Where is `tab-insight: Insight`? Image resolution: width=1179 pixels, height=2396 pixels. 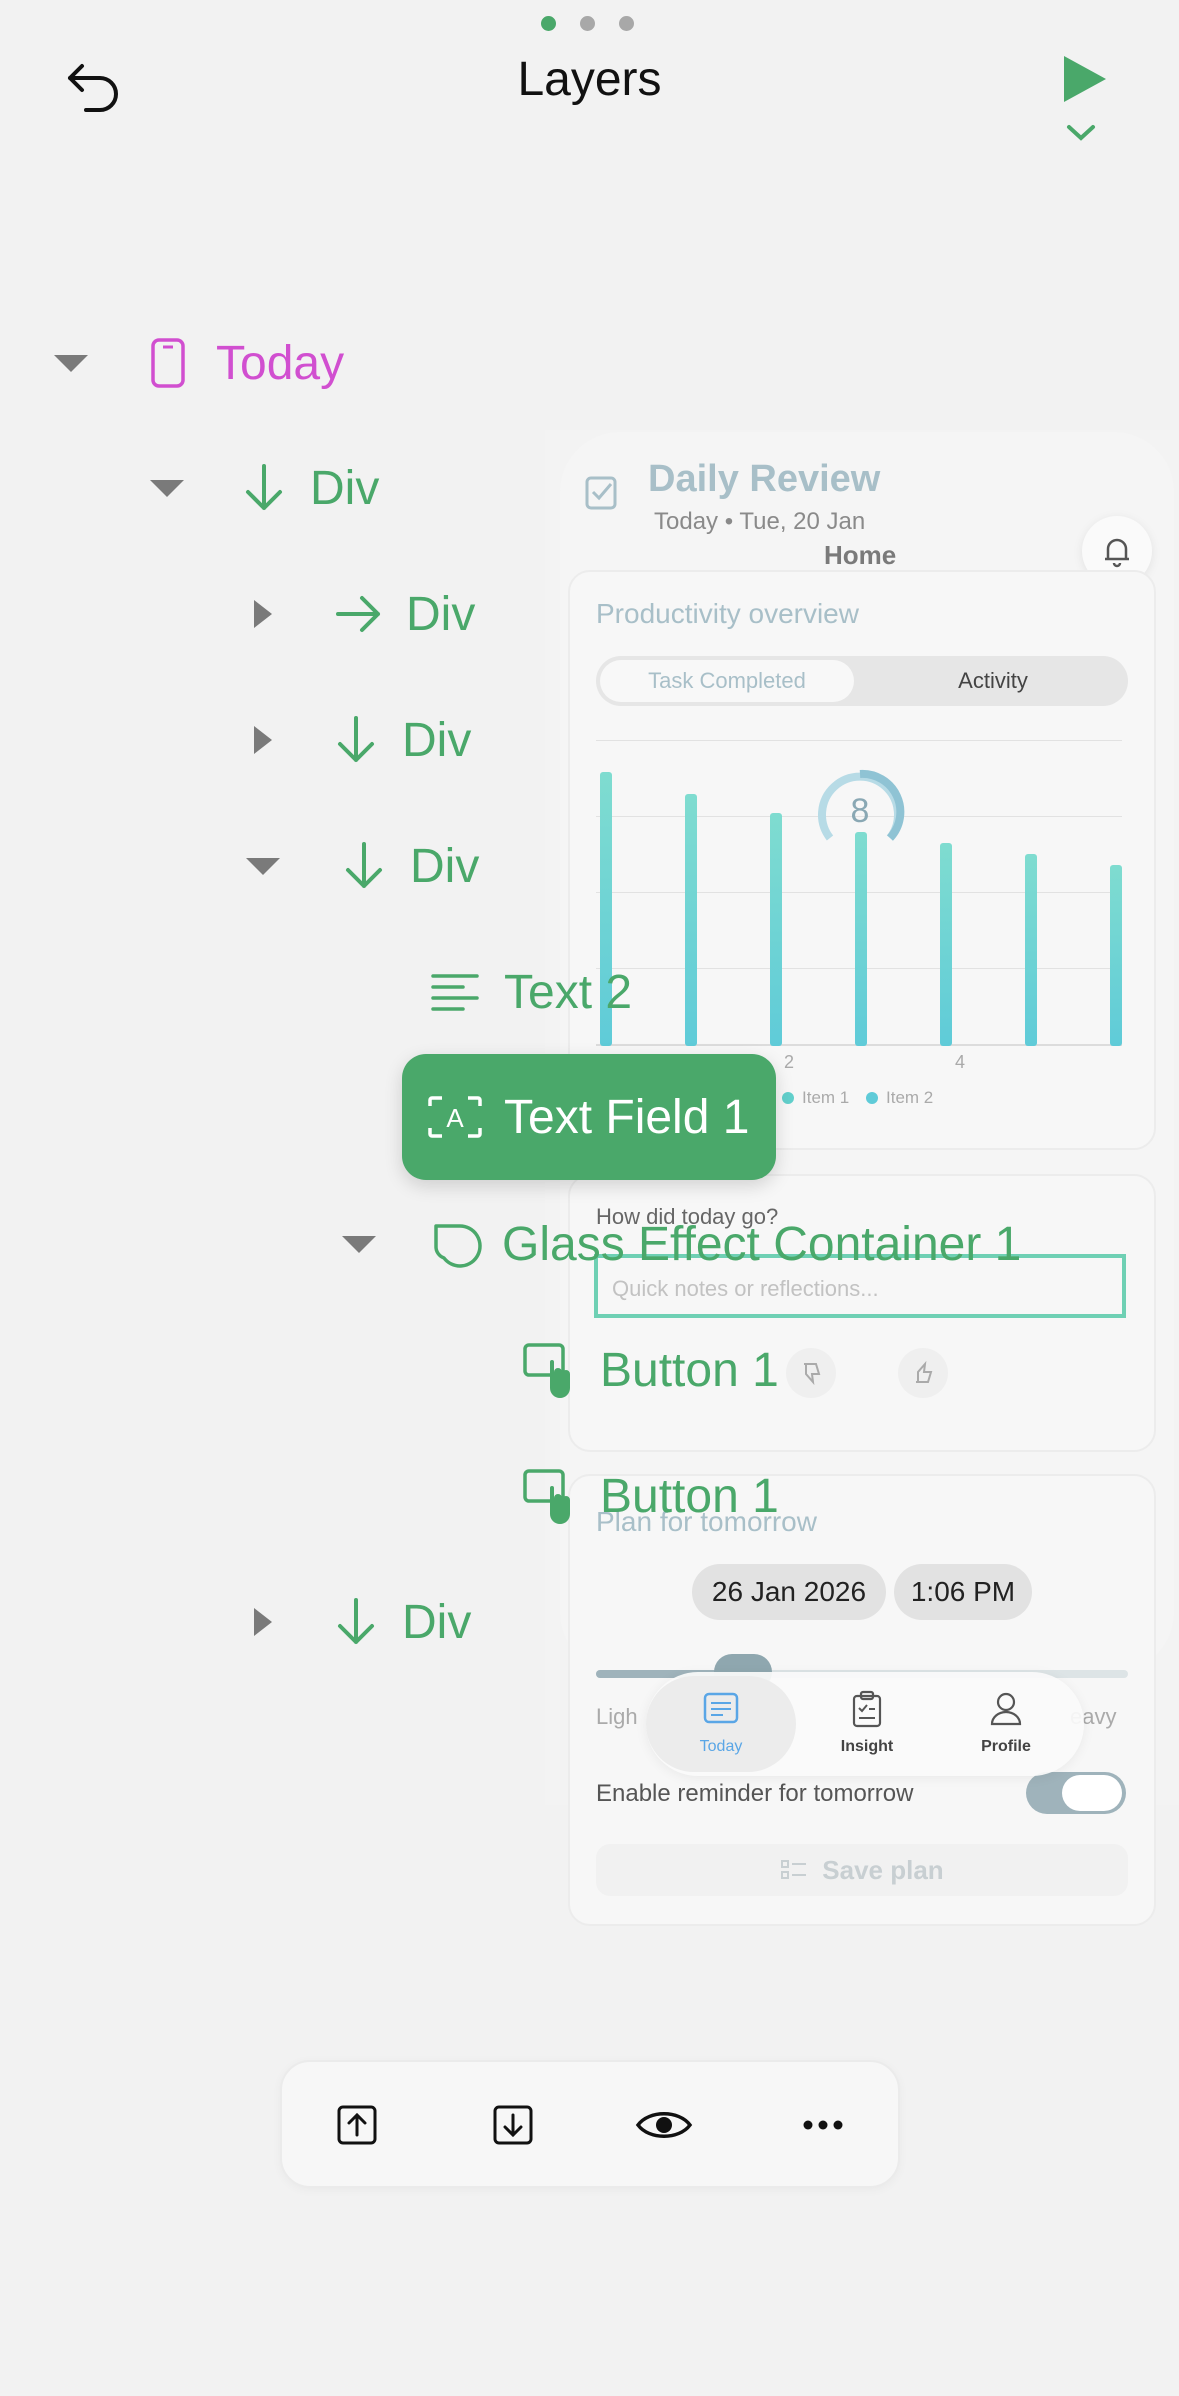
tab-insight: Insight is located at coordinates (867, 1724).